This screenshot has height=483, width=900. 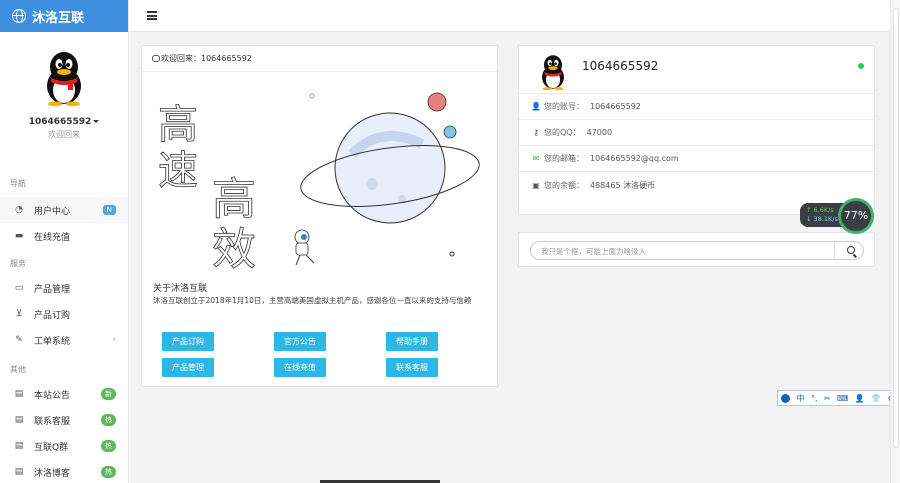 What do you see at coordinates (188, 341) in the screenshot?
I see `product-order-button: 产品订购` at bounding box center [188, 341].